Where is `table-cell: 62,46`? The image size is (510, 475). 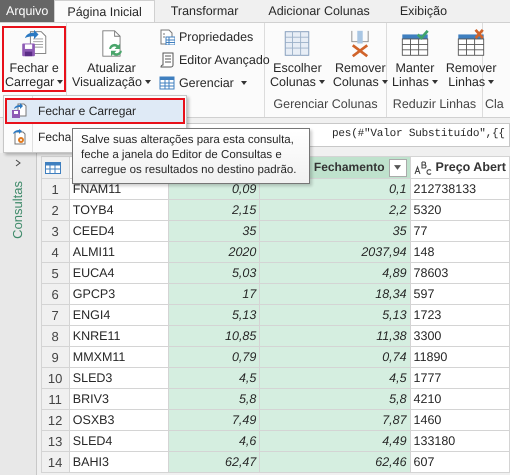 table-cell: 62,46 is located at coordinates (335, 462).